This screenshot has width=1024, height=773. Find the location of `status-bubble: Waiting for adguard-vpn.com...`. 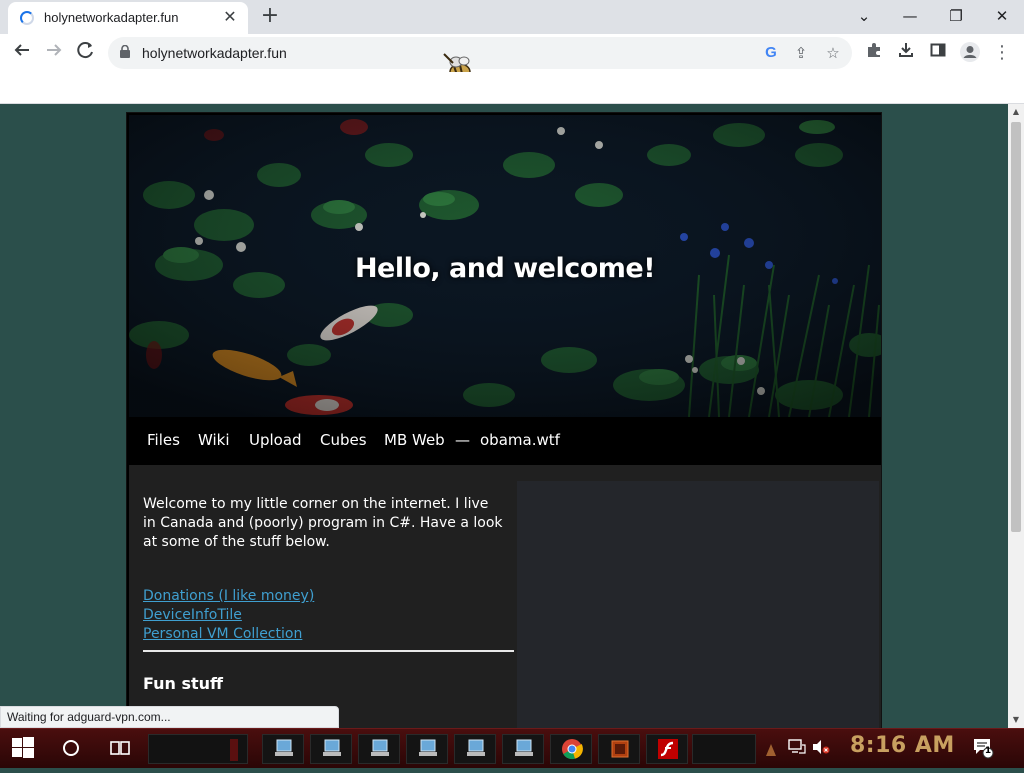

status-bubble: Waiting for adguard-vpn.com... is located at coordinates (169, 717).